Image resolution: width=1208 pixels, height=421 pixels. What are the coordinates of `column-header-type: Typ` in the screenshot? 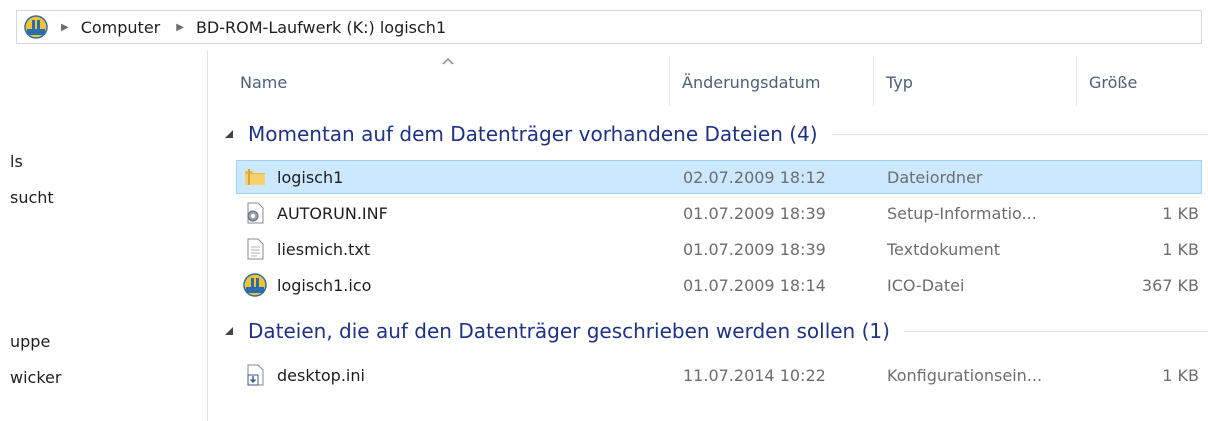 It's located at (981, 82).